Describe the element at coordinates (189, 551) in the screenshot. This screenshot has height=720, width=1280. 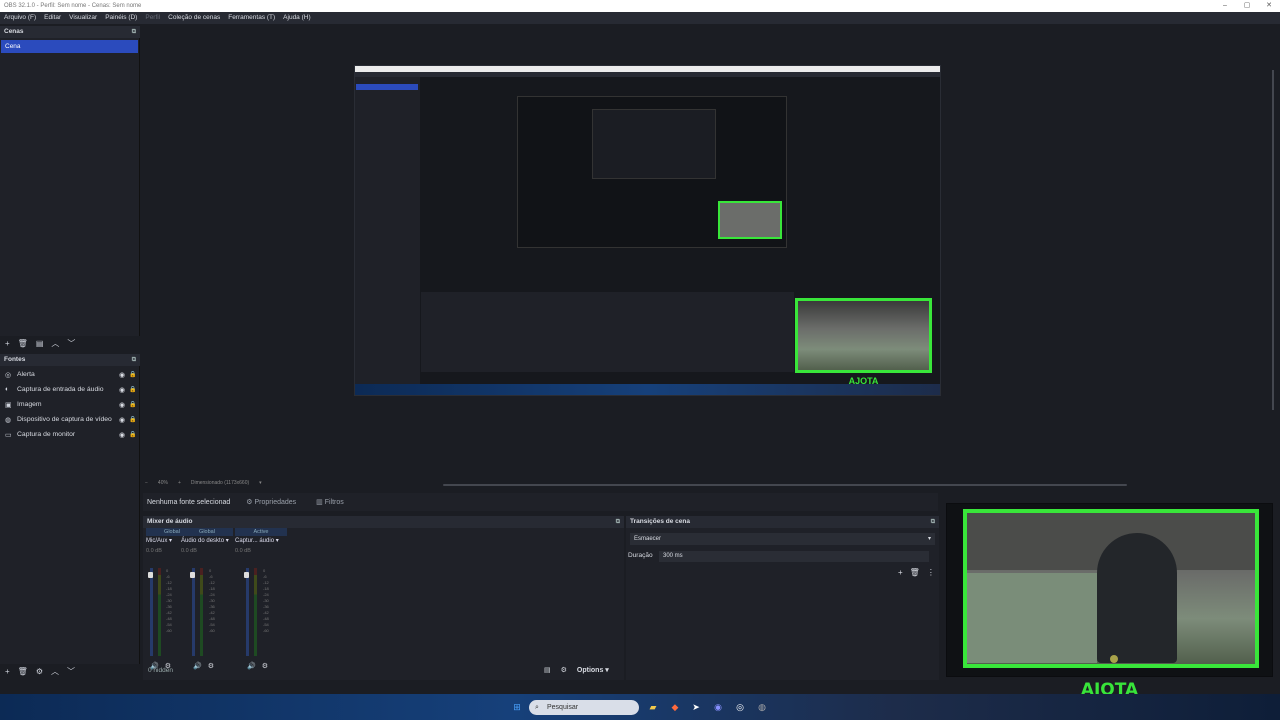
I see `channel-db: 0.0 dB` at that location.